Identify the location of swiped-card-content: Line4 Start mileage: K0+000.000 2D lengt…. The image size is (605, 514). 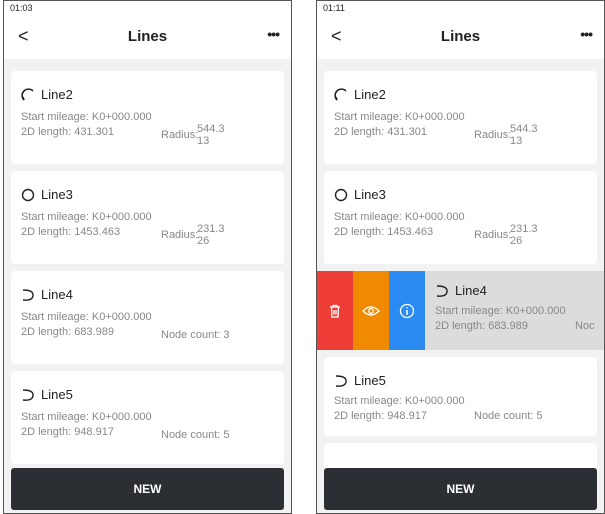
(514, 310).